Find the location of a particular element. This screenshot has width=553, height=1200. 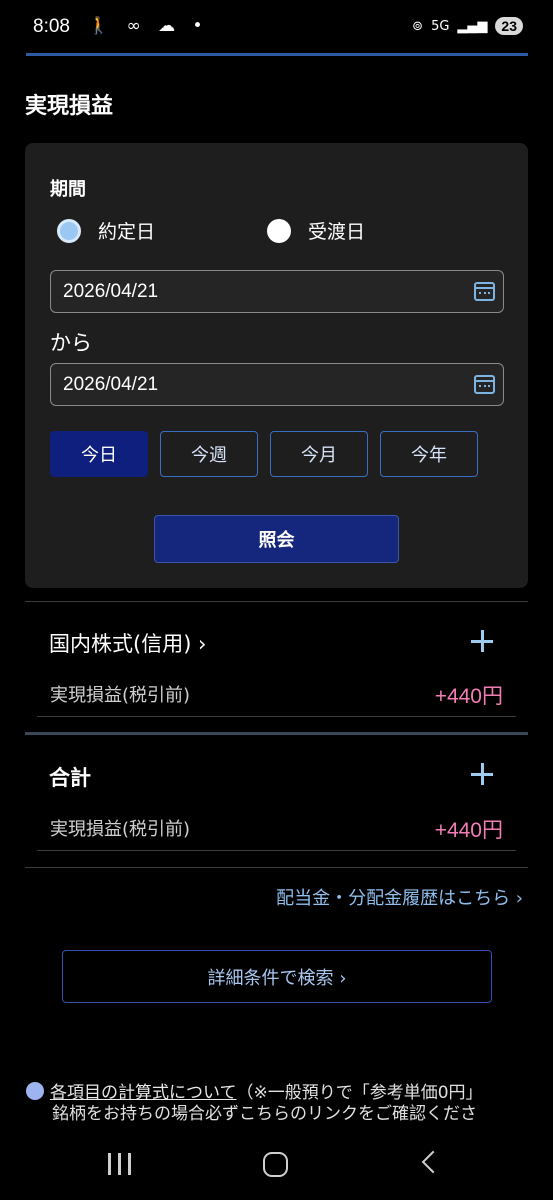

date-type-radio-group: 約定日 受渡日 is located at coordinates (267, 230).